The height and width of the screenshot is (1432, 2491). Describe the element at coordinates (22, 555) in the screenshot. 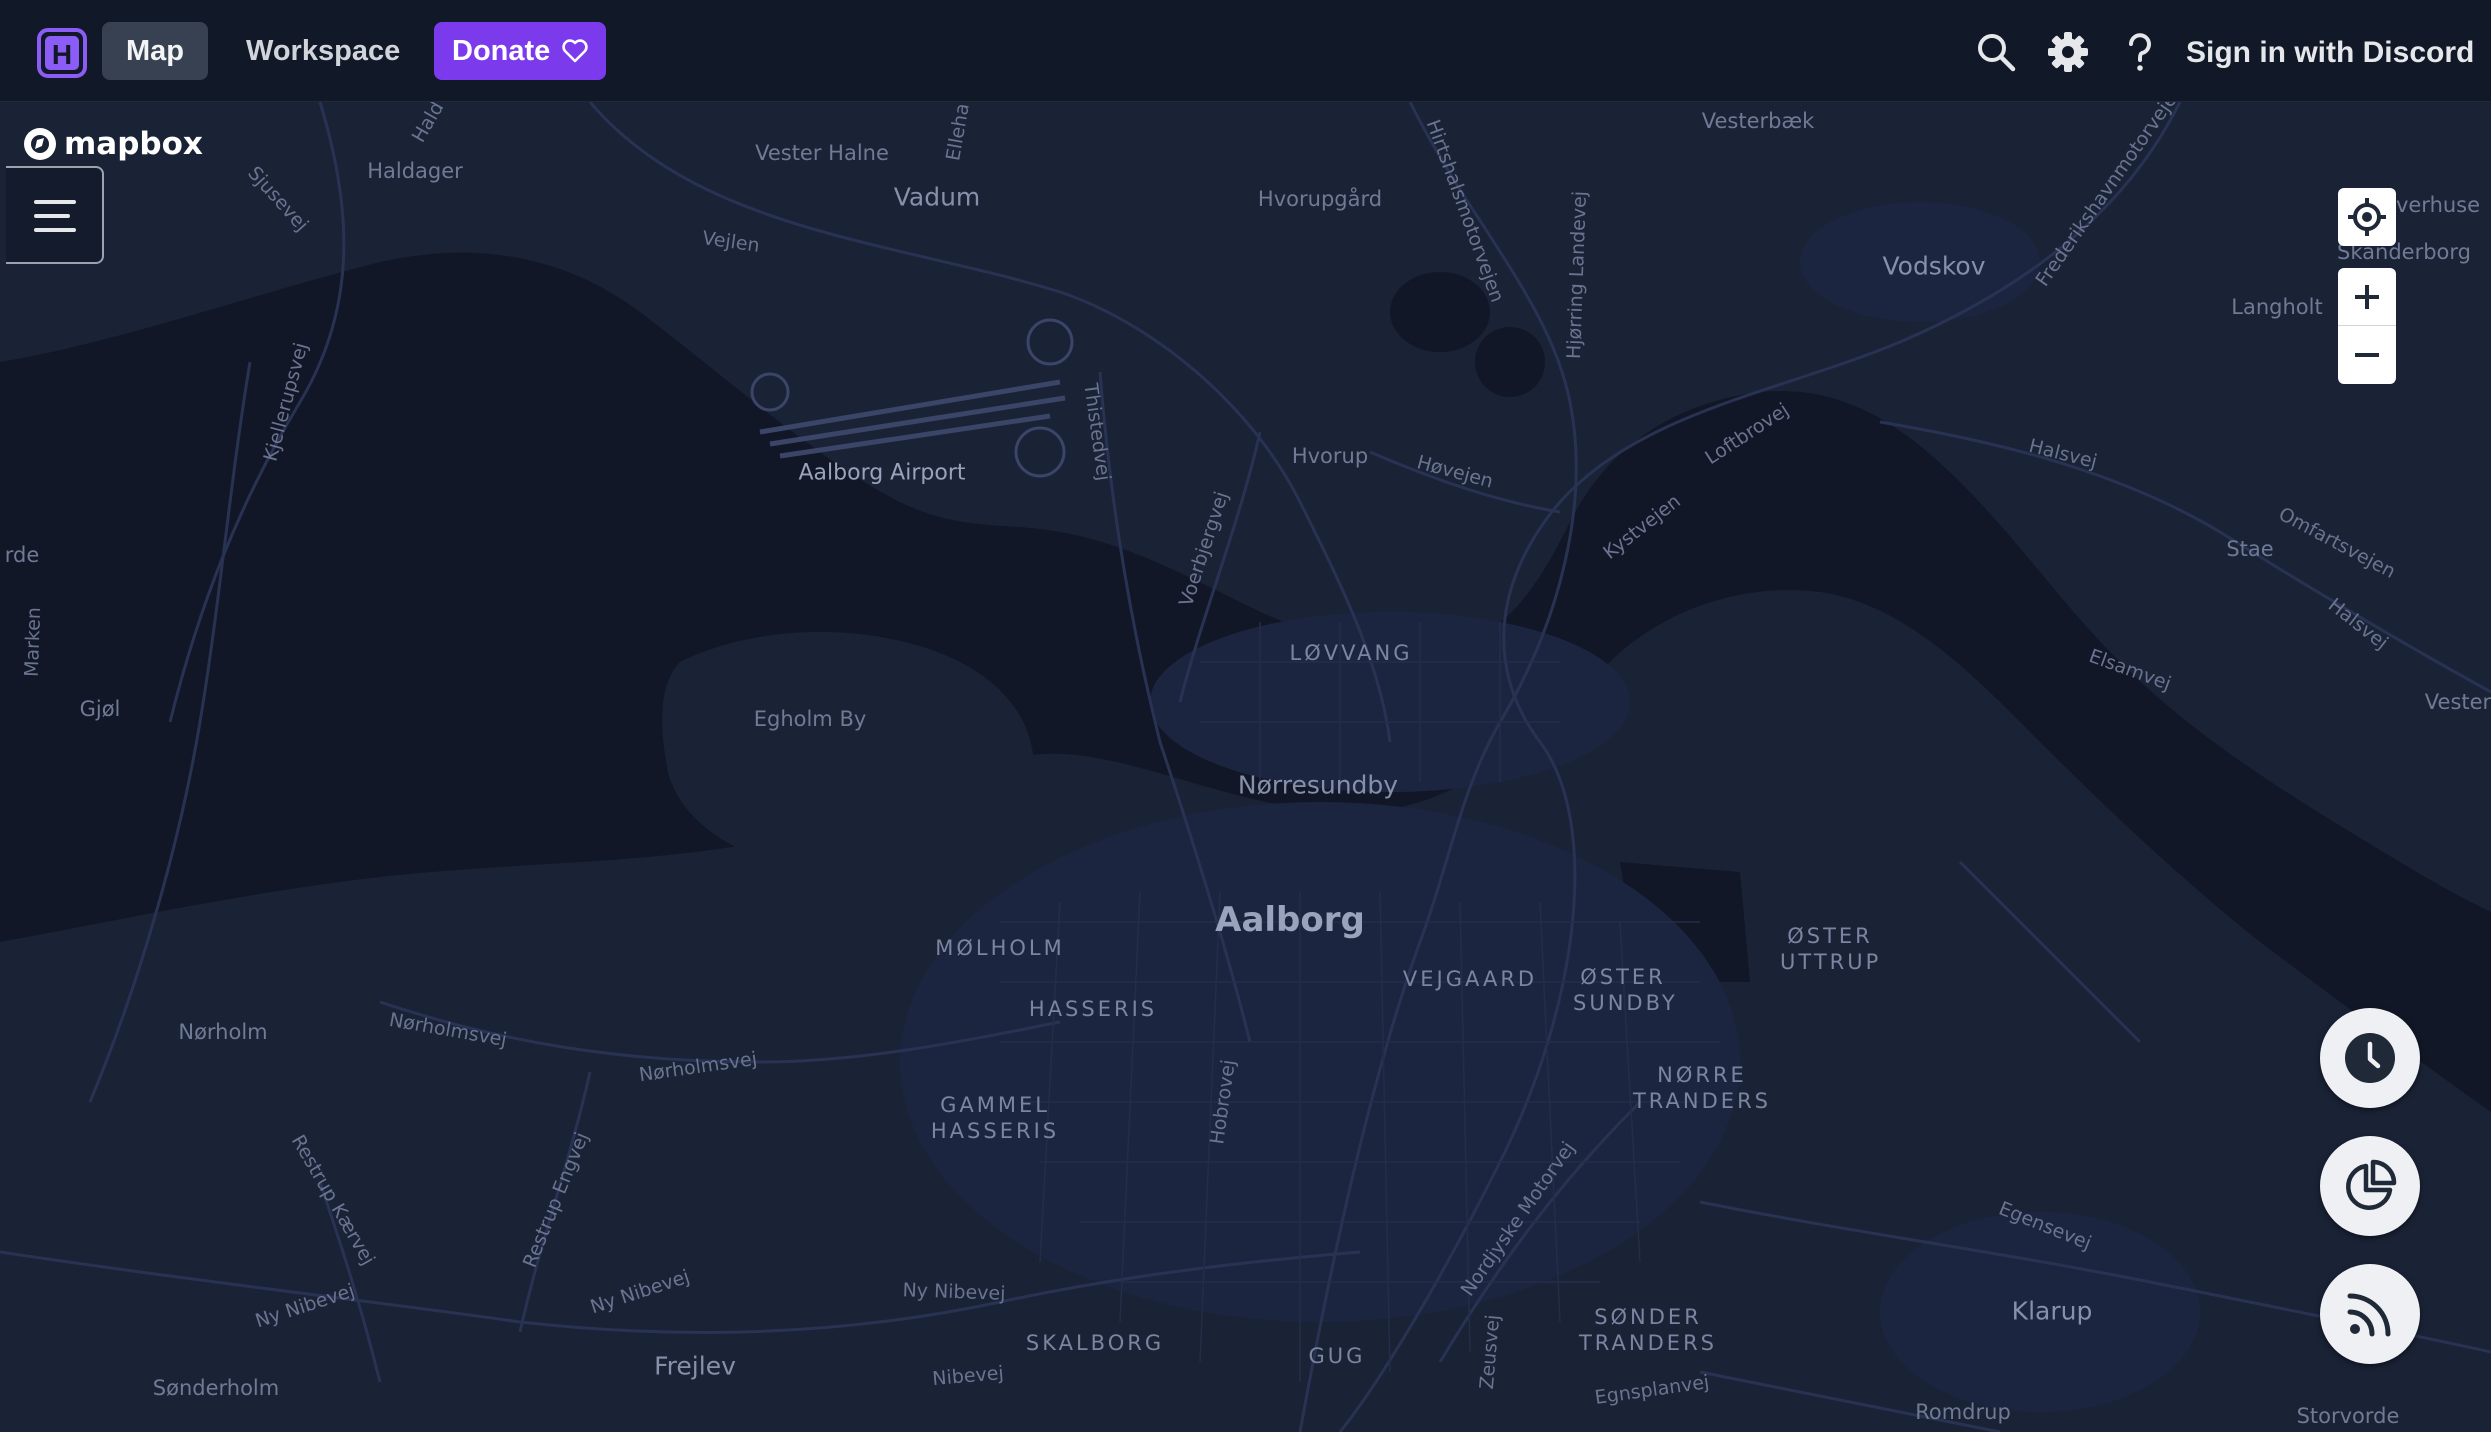

I see `place-label: rde` at that location.